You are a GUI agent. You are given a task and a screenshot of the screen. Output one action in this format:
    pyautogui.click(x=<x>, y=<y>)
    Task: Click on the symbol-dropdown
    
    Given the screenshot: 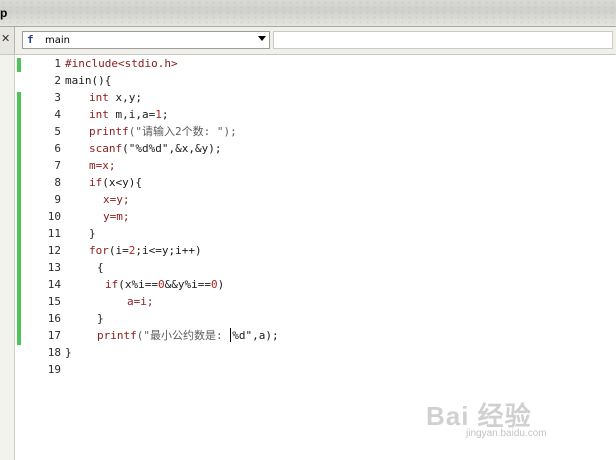 What is the action you would take?
    pyautogui.click(x=443, y=40)
    